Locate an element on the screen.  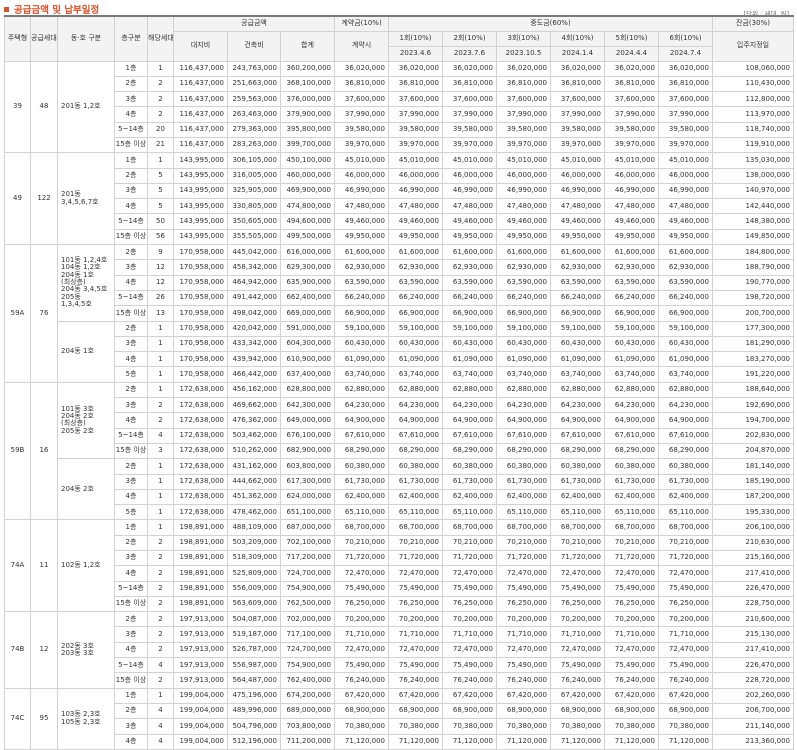
cell-mid2: 70,380,000 is located at coordinates (469, 726).